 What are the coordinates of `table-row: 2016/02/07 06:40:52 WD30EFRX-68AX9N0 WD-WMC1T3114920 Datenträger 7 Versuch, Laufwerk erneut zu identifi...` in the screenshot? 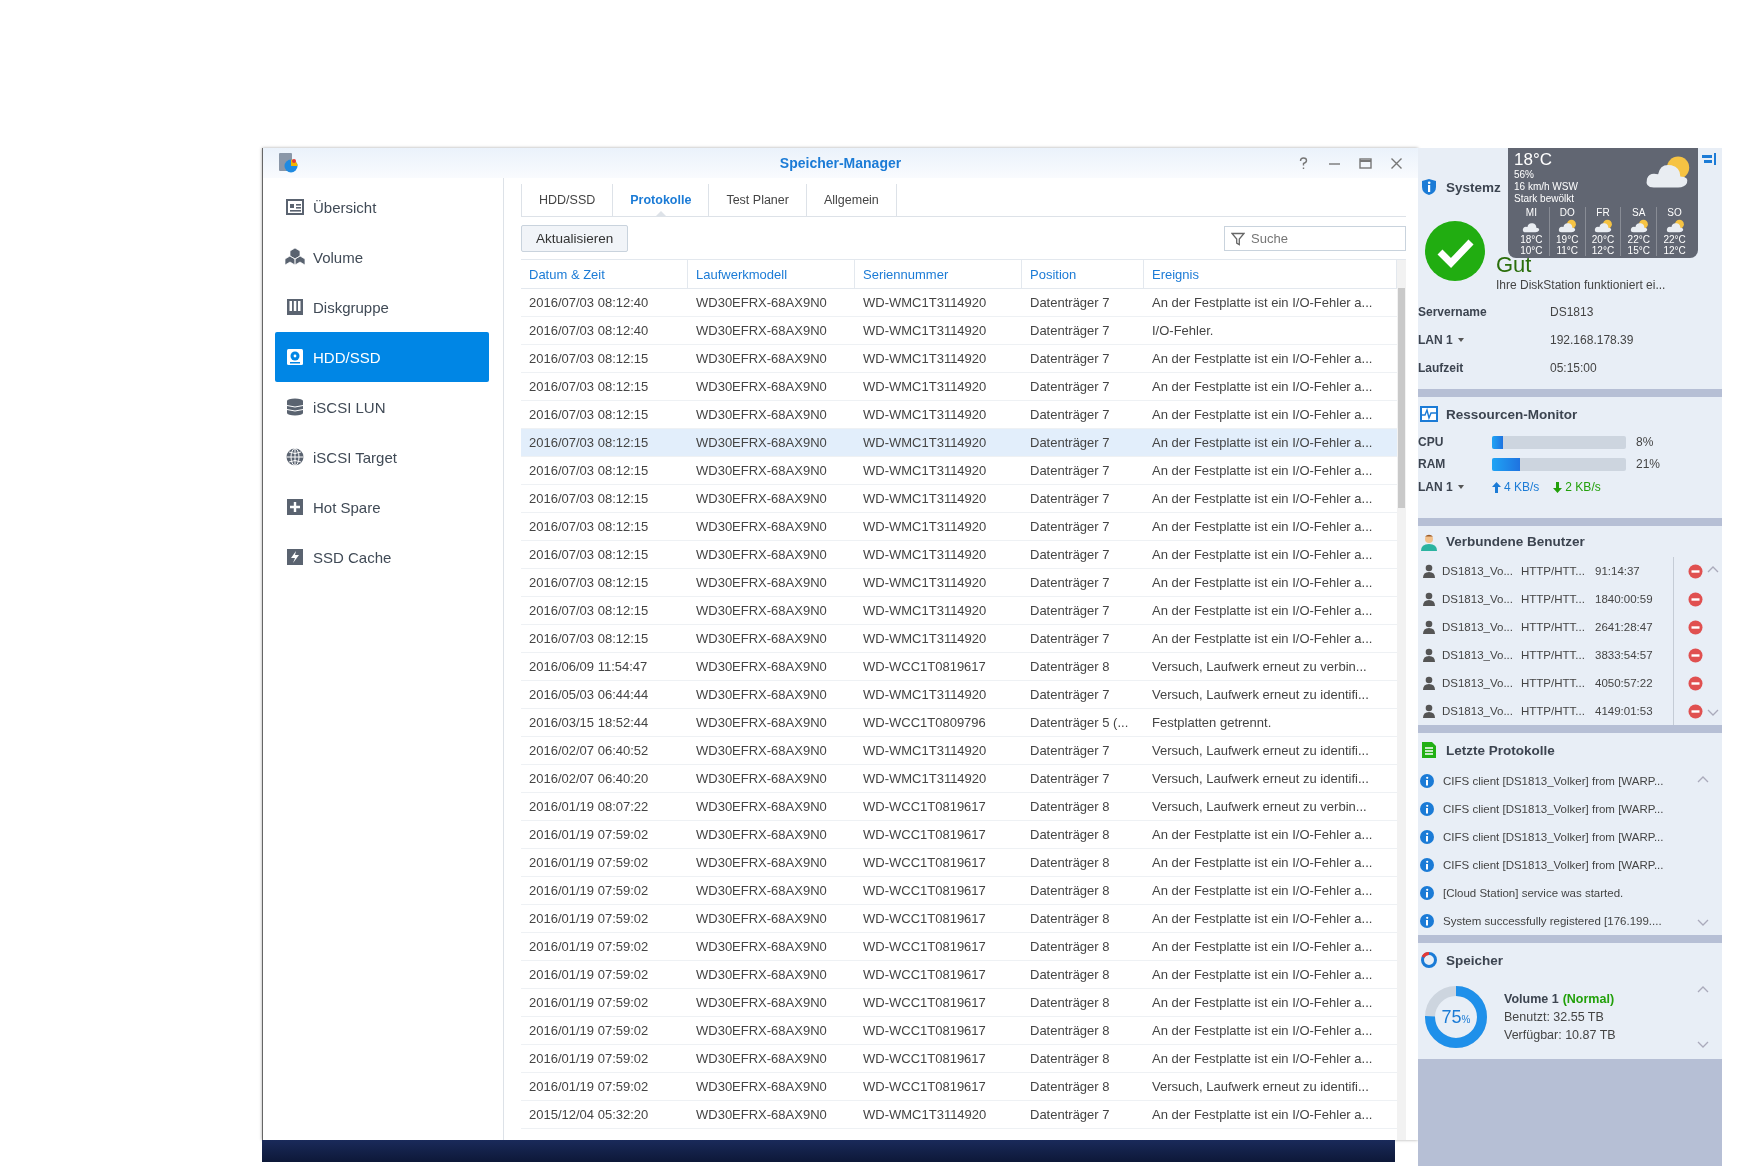 It's located at (959, 751).